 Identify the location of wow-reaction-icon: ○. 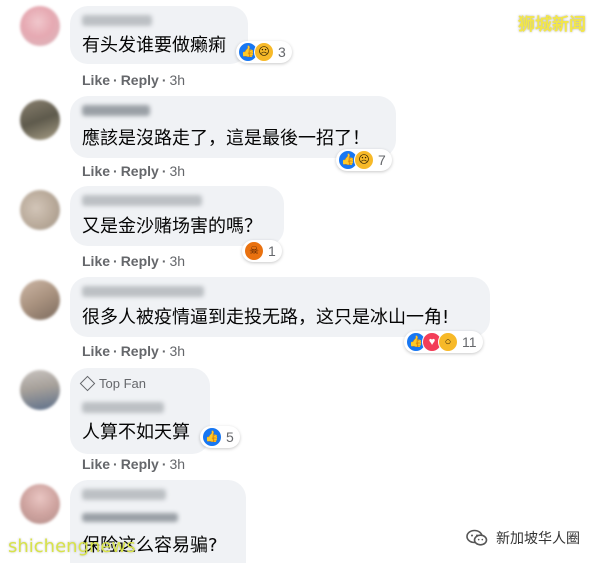
(448, 342).